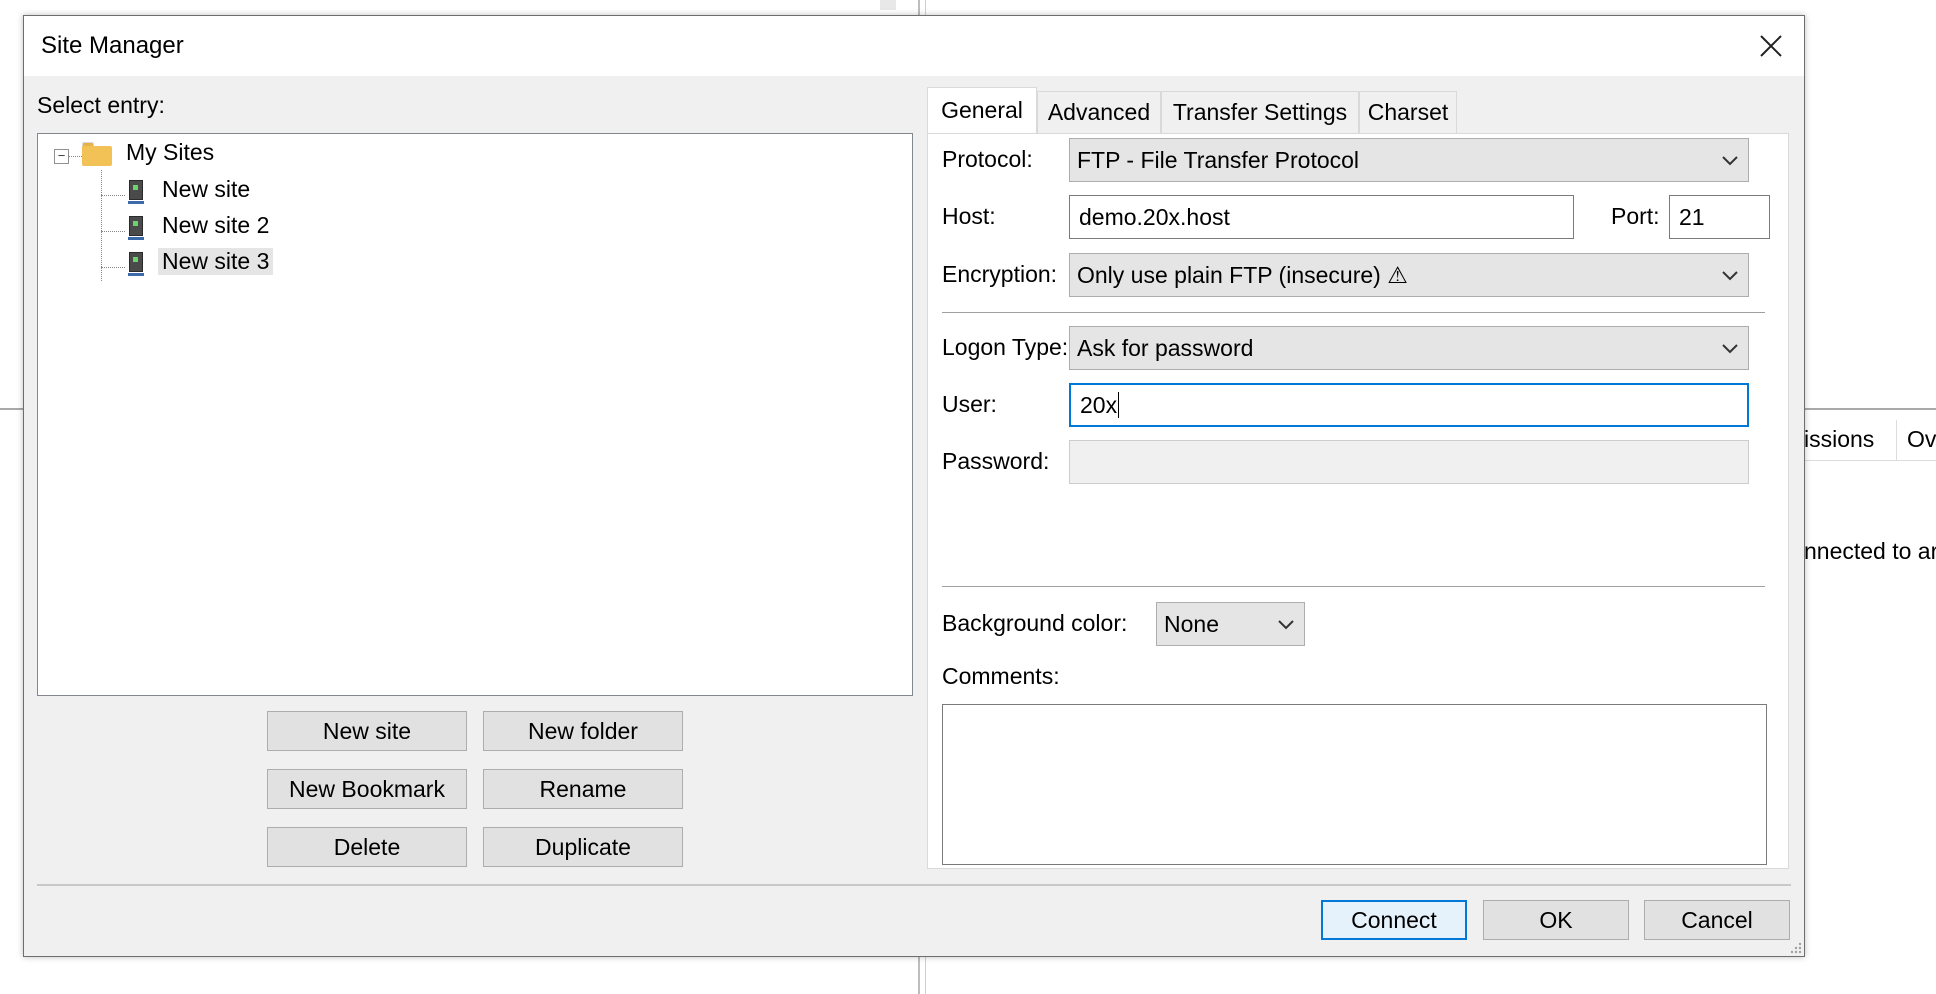 Image resolution: width=1936 pixels, height=994 pixels. Describe the element at coordinates (1218, 159) in the screenshot. I see `protocol-value: FTP - File Transfer Protocol` at that location.